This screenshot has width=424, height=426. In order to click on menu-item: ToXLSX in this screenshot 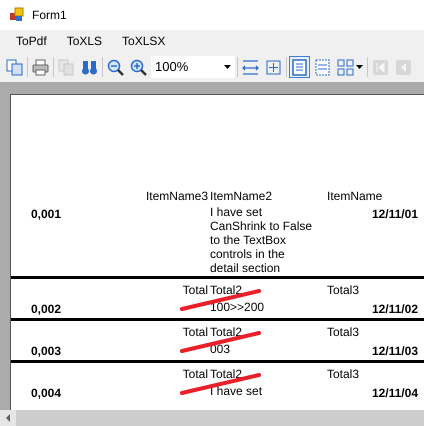, I will do `click(144, 41)`.